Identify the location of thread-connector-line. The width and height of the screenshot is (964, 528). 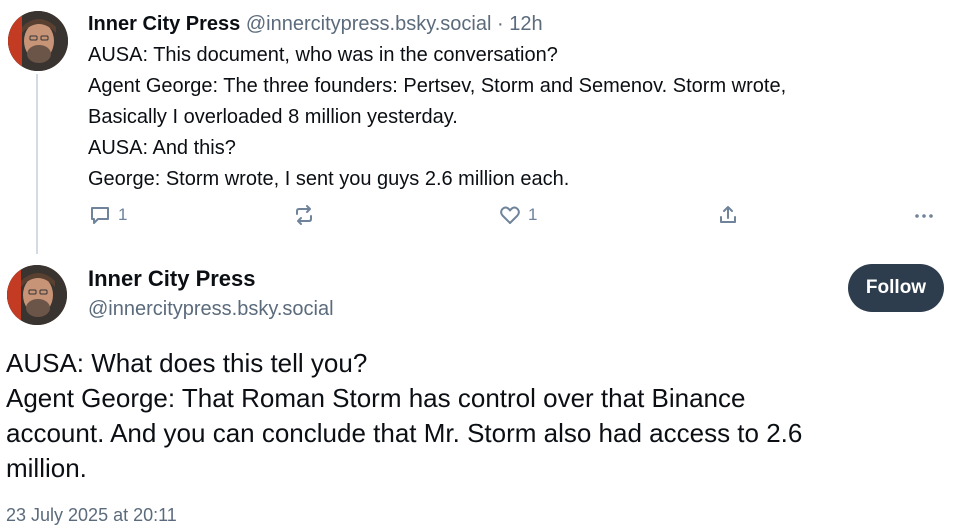
(37, 164).